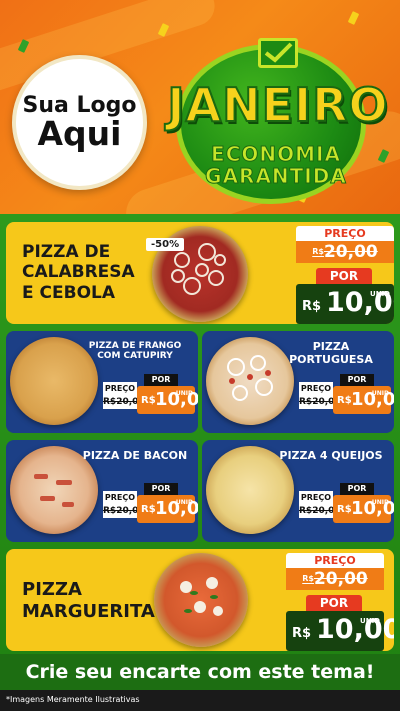 The image size is (400, 711). I want to click on discount-badge: -50%, so click(165, 244).